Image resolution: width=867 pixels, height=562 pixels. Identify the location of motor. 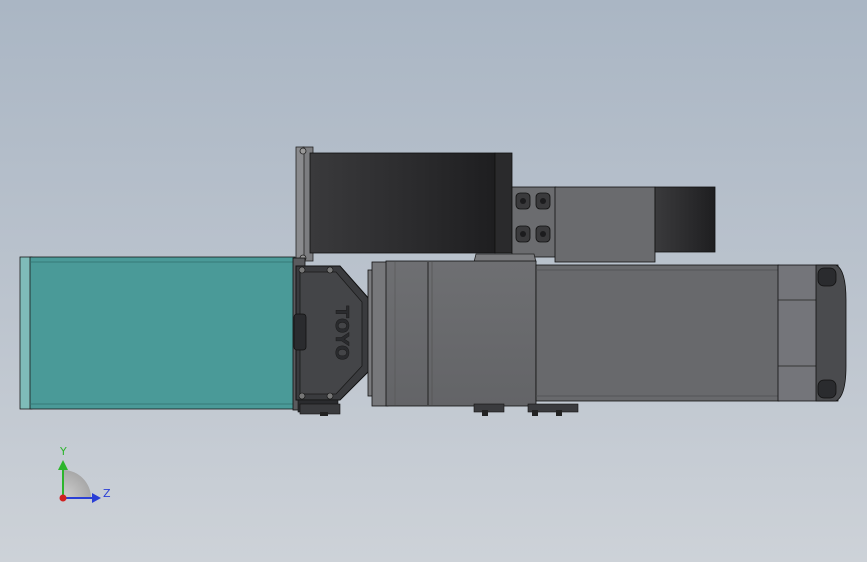
(157, 333).